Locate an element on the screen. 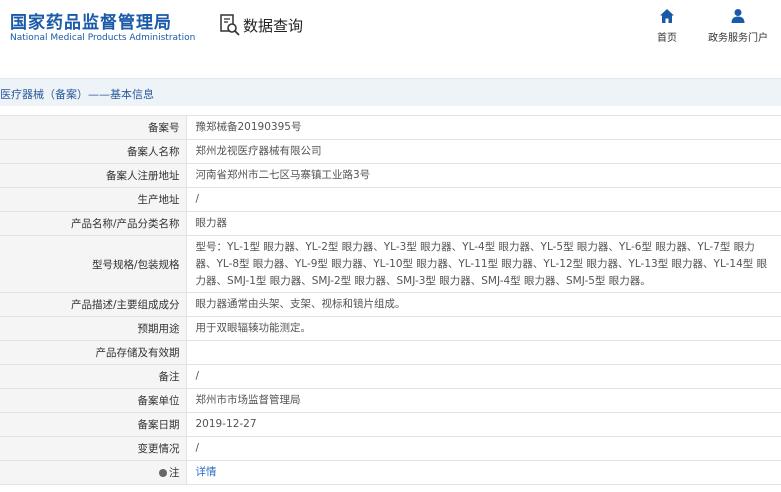  table-row: 注 详情 is located at coordinates (390, 472).